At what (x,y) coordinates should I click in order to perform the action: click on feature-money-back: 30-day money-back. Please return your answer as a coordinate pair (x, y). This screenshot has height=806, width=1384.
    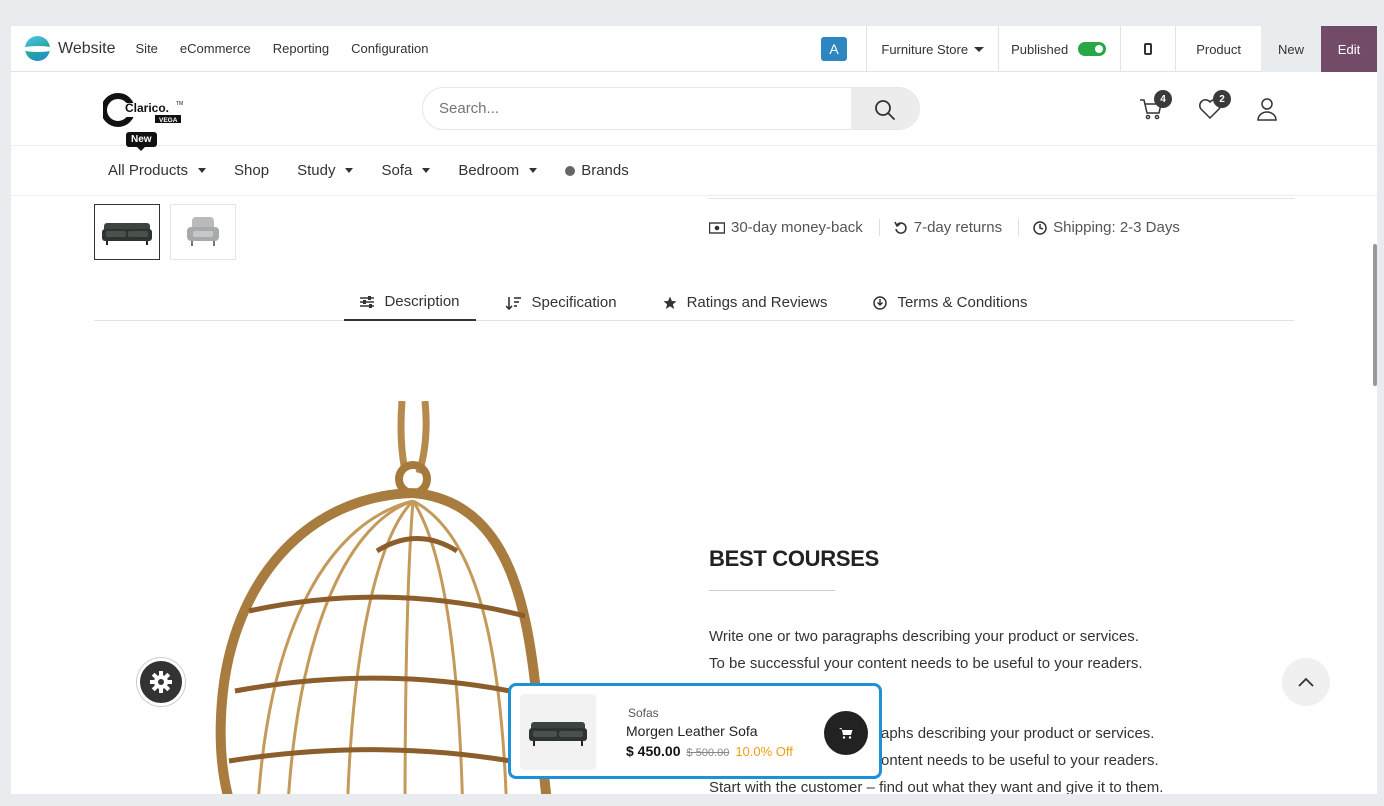
    Looking at the image, I should click on (794, 227).